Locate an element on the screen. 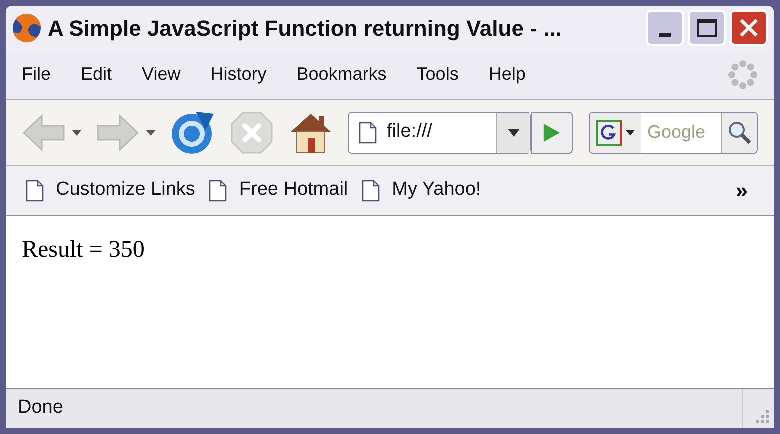 This screenshot has width=780, height=434. google-logo-icon is located at coordinates (609, 133).